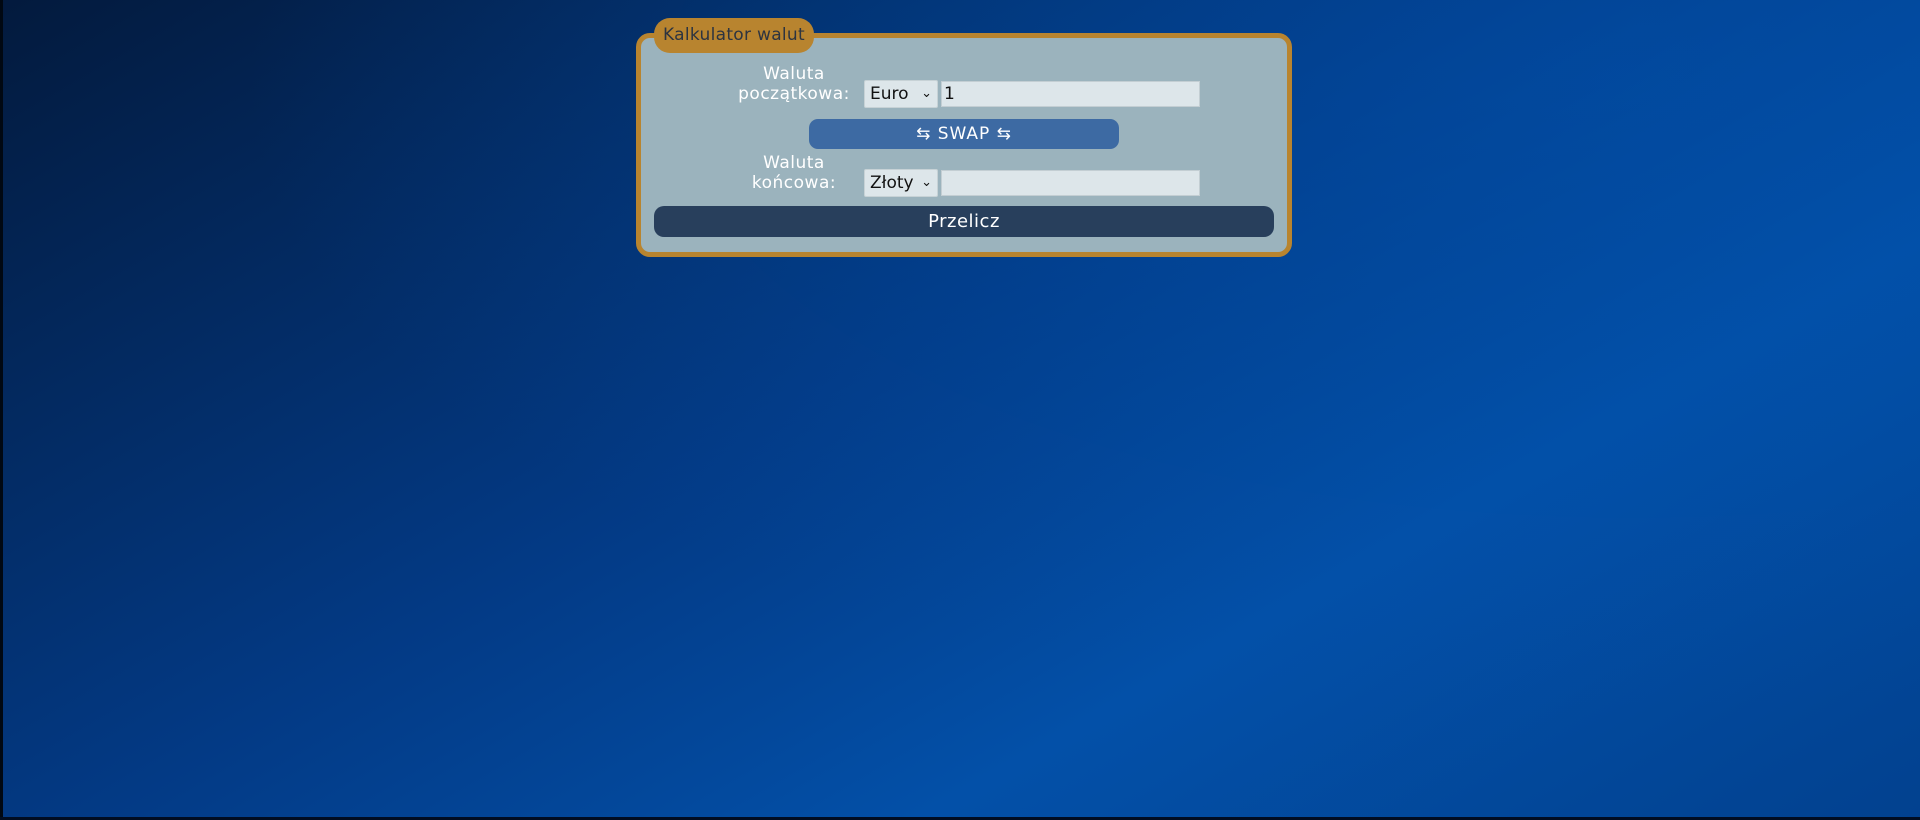 The width and height of the screenshot is (1920, 820). Describe the element at coordinates (1070, 183) in the screenshot. I see `to-amount-input` at that location.